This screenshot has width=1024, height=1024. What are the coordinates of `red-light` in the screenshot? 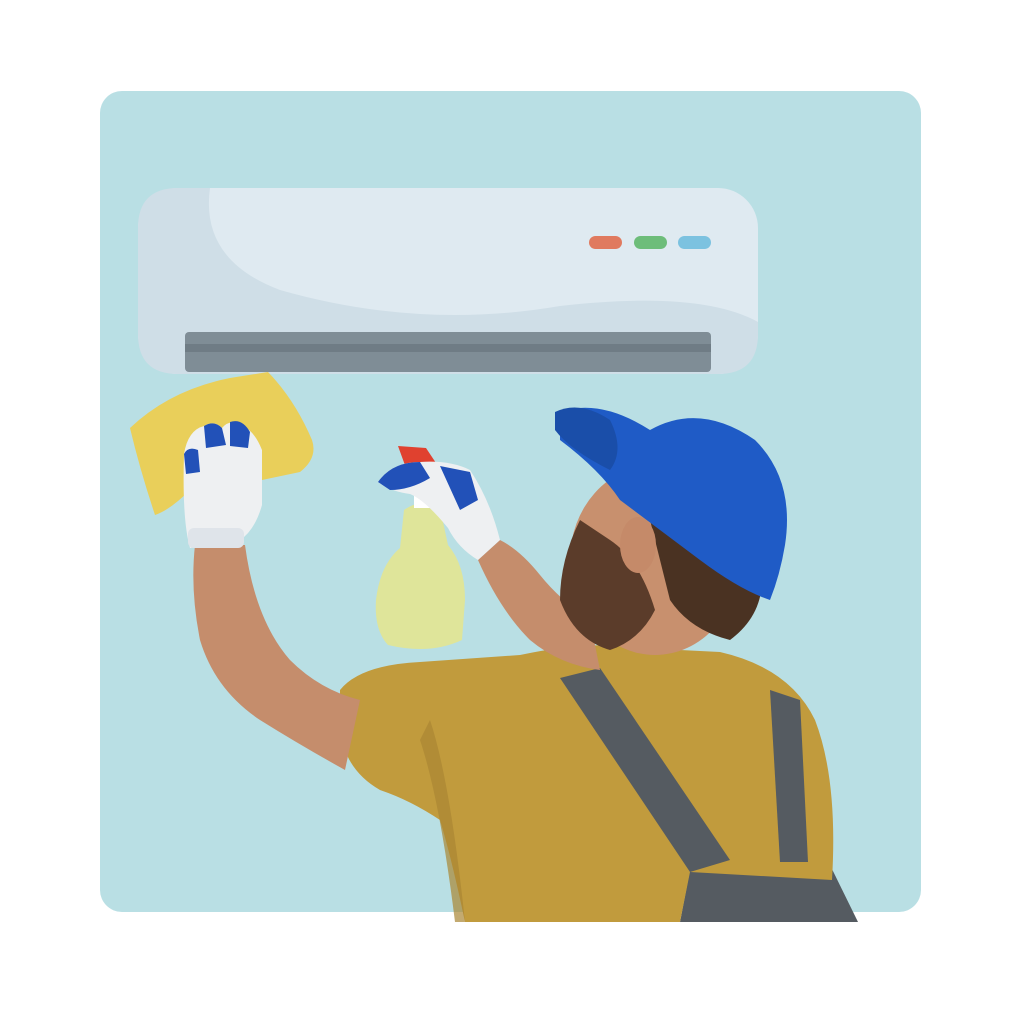 It's located at (605, 242).